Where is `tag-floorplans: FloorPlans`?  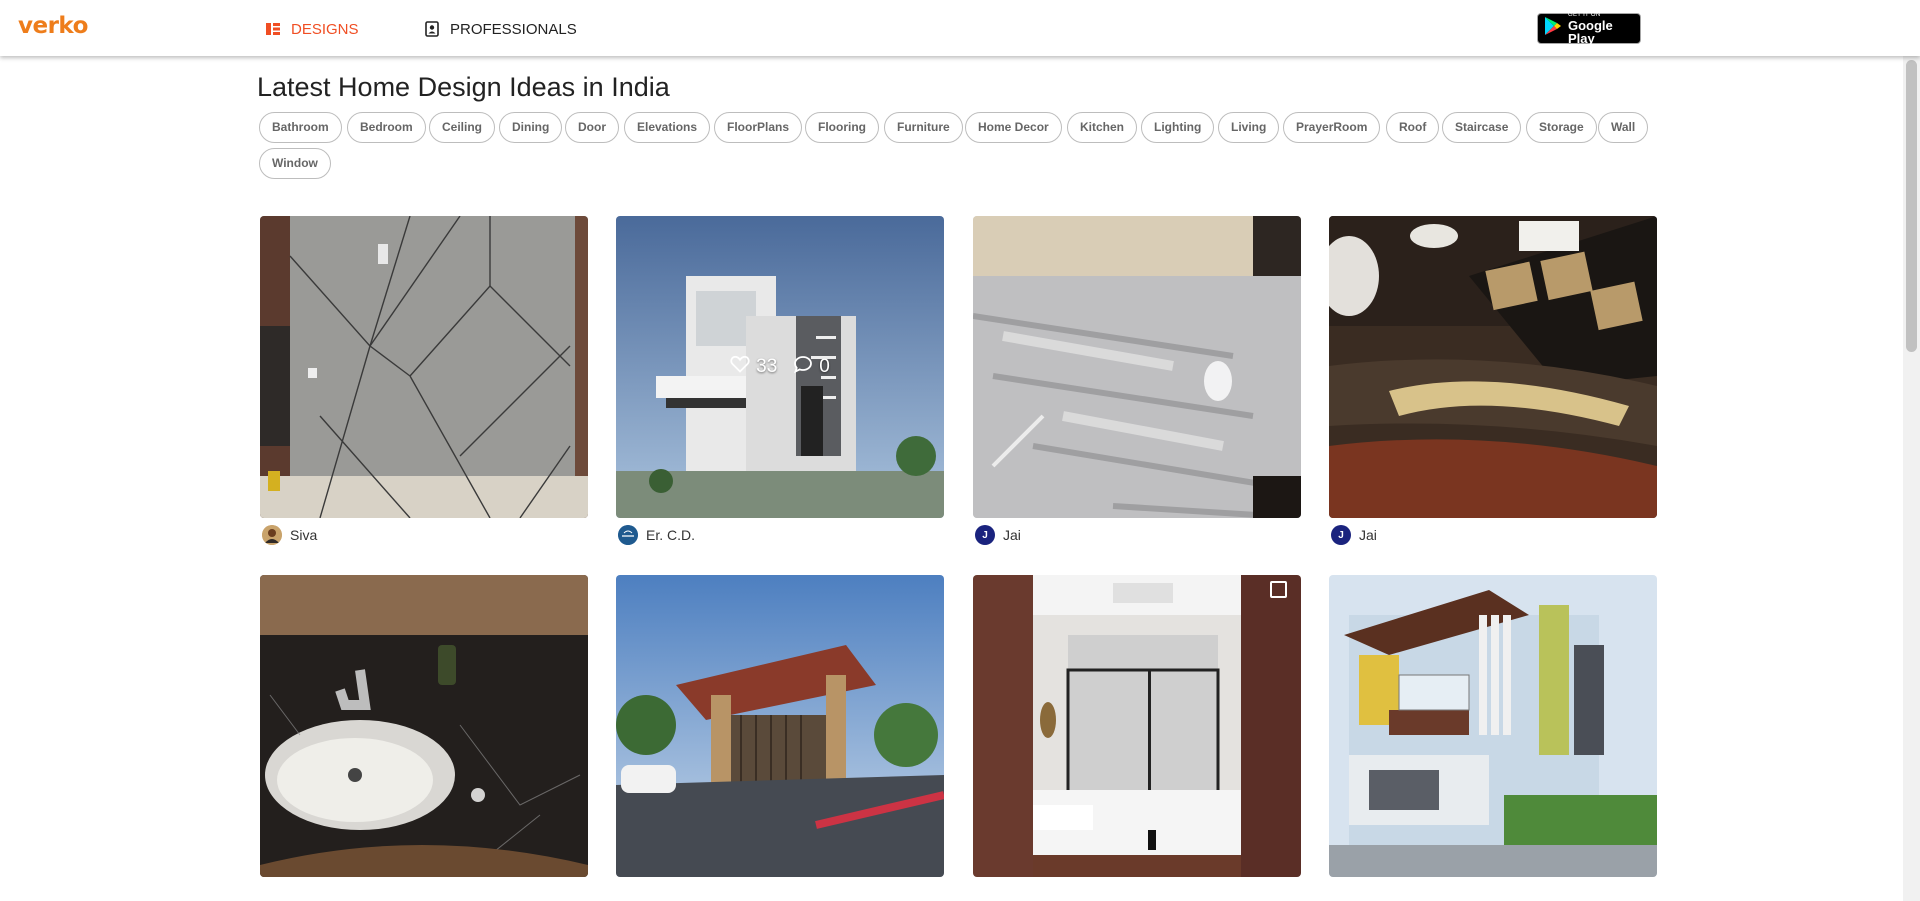
tag-floorplans: FloorPlans is located at coordinates (758, 127).